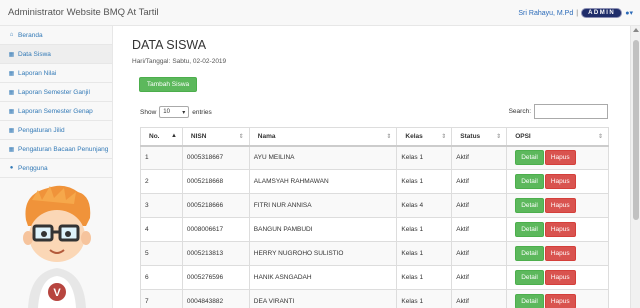  Describe the element at coordinates (161, 253) in the screenshot. I see `cell-no: 5` at that location.